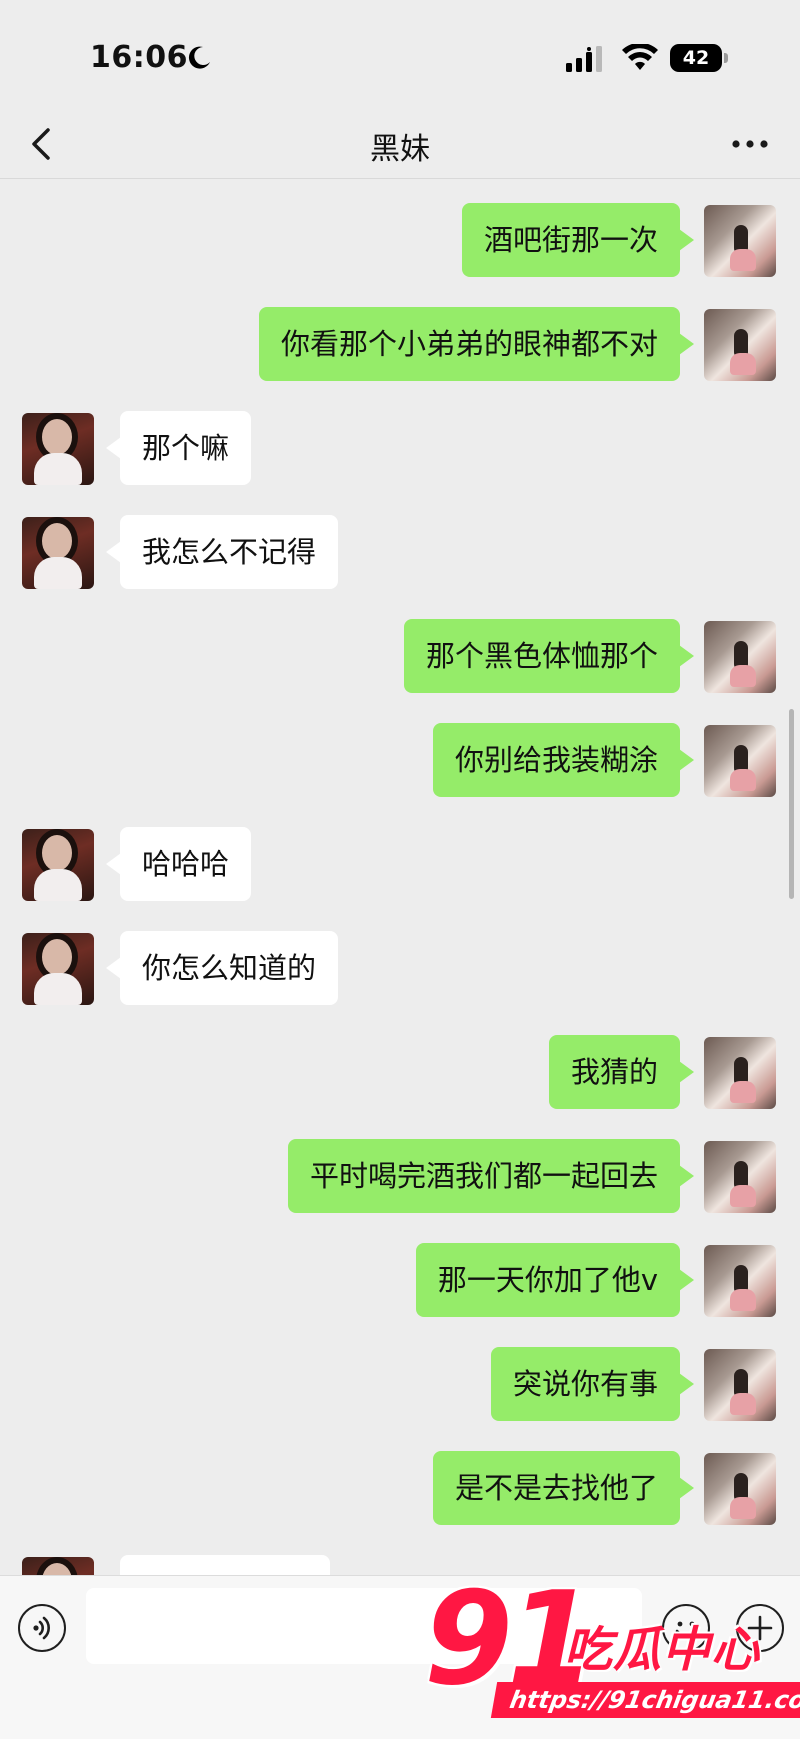  I want to click on message-bubble: 哈哈哈, so click(178, 864).